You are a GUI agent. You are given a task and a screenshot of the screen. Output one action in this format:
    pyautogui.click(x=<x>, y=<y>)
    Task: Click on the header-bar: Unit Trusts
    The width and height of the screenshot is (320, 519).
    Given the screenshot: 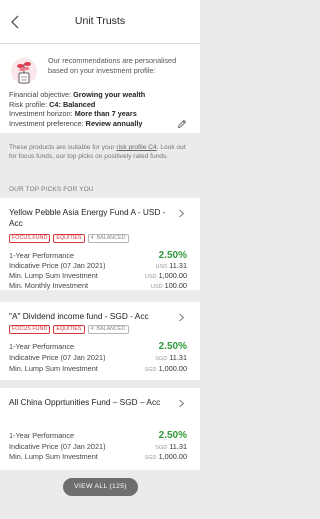 What is the action you would take?
    pyautogui.click(x=100, y=22)
    